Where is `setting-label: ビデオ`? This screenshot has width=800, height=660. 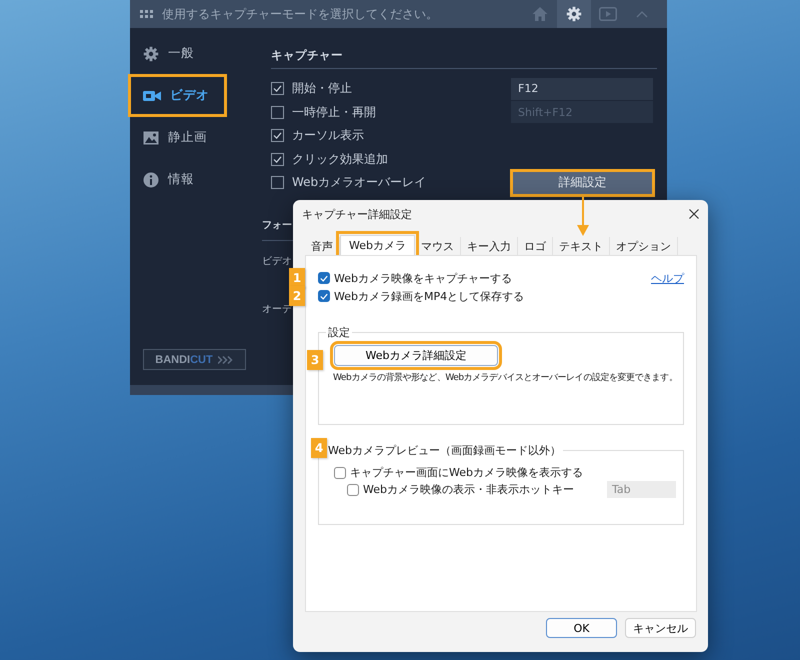 setting-label: ビデオ is located at coordinates (277, 261).